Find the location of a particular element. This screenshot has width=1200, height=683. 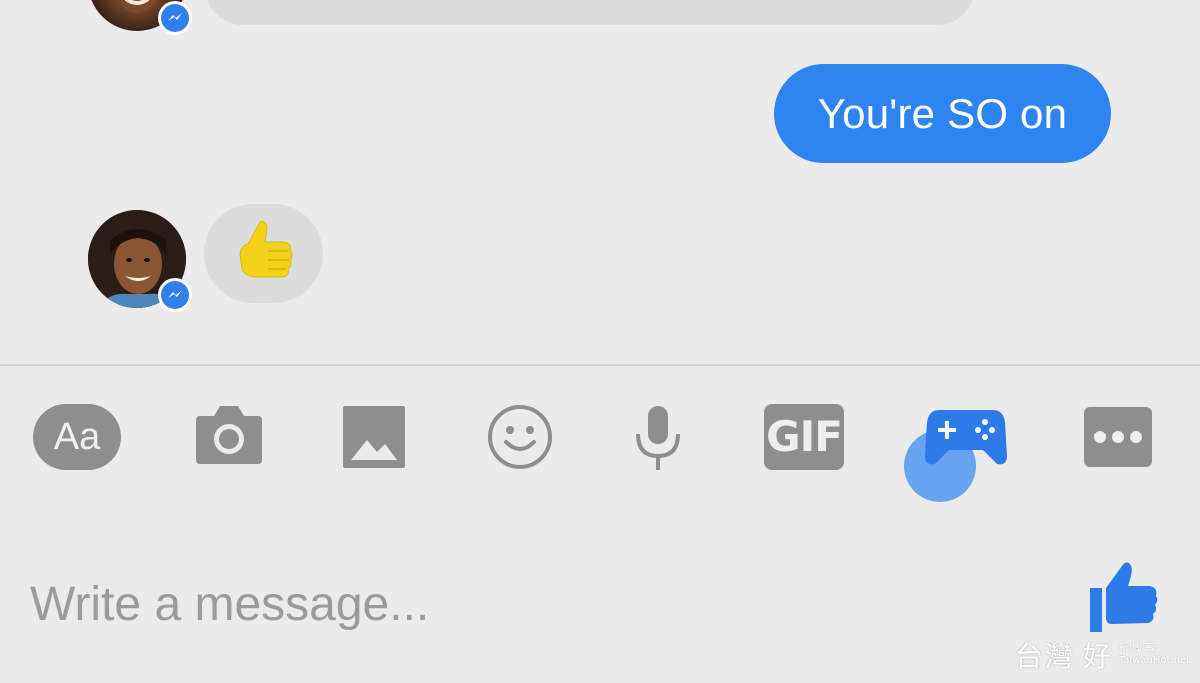

incoming-thumbs-up-bubble is located at coordinates (263, 253).